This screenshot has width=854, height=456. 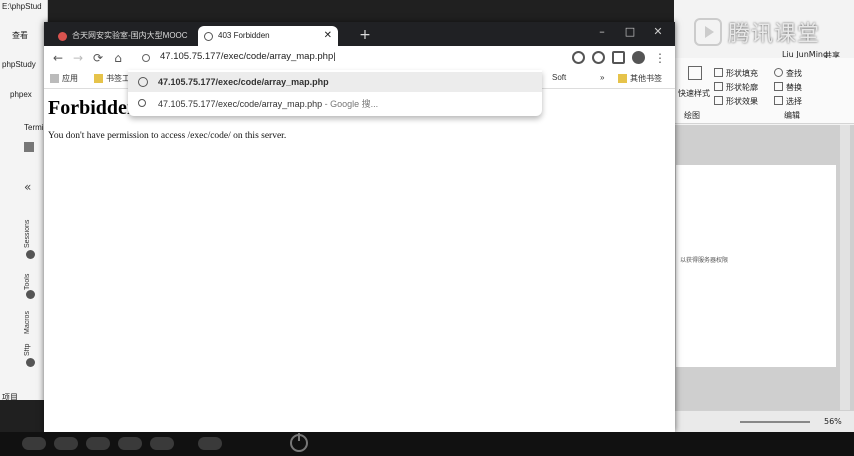 I want to click on side-tab-strip: Sessions Tools Macros Sftp, so click(x=31, y=278).